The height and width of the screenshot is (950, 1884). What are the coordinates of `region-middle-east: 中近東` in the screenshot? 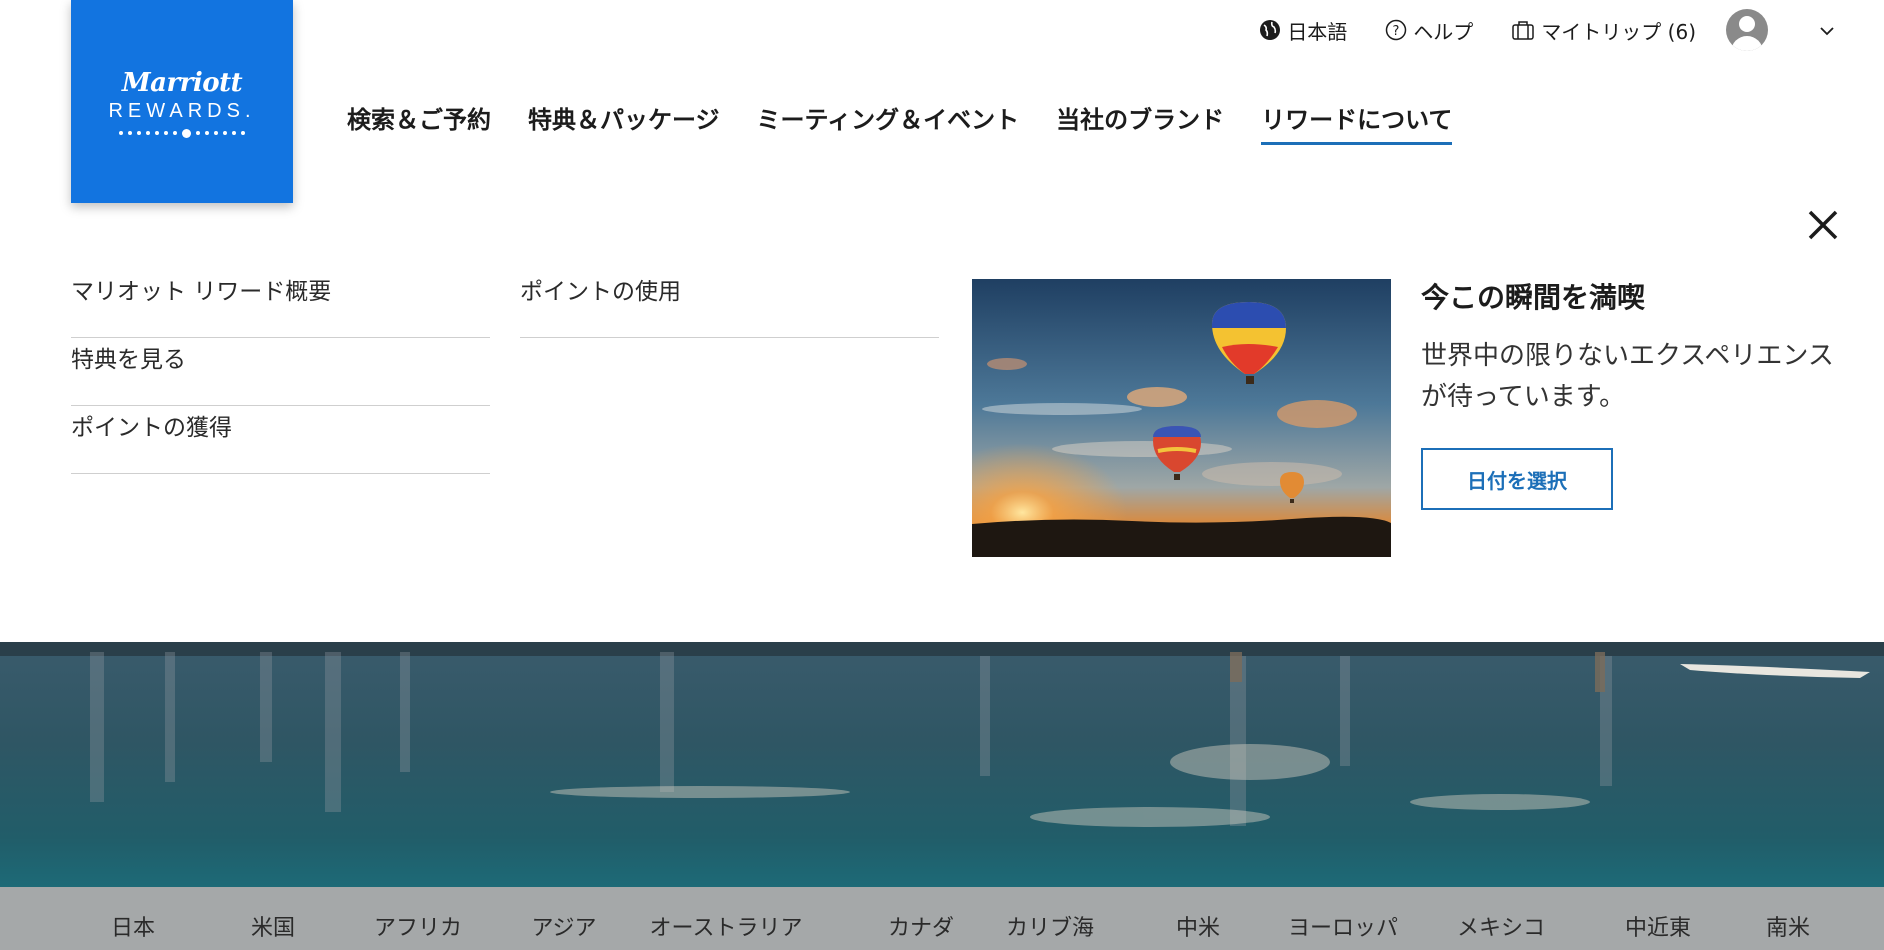 It's located at (1658, 929).